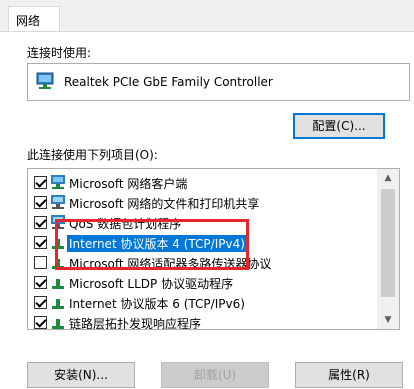  I want to click on scroll-down-arrow-icon: ▼, so click(388, 320).